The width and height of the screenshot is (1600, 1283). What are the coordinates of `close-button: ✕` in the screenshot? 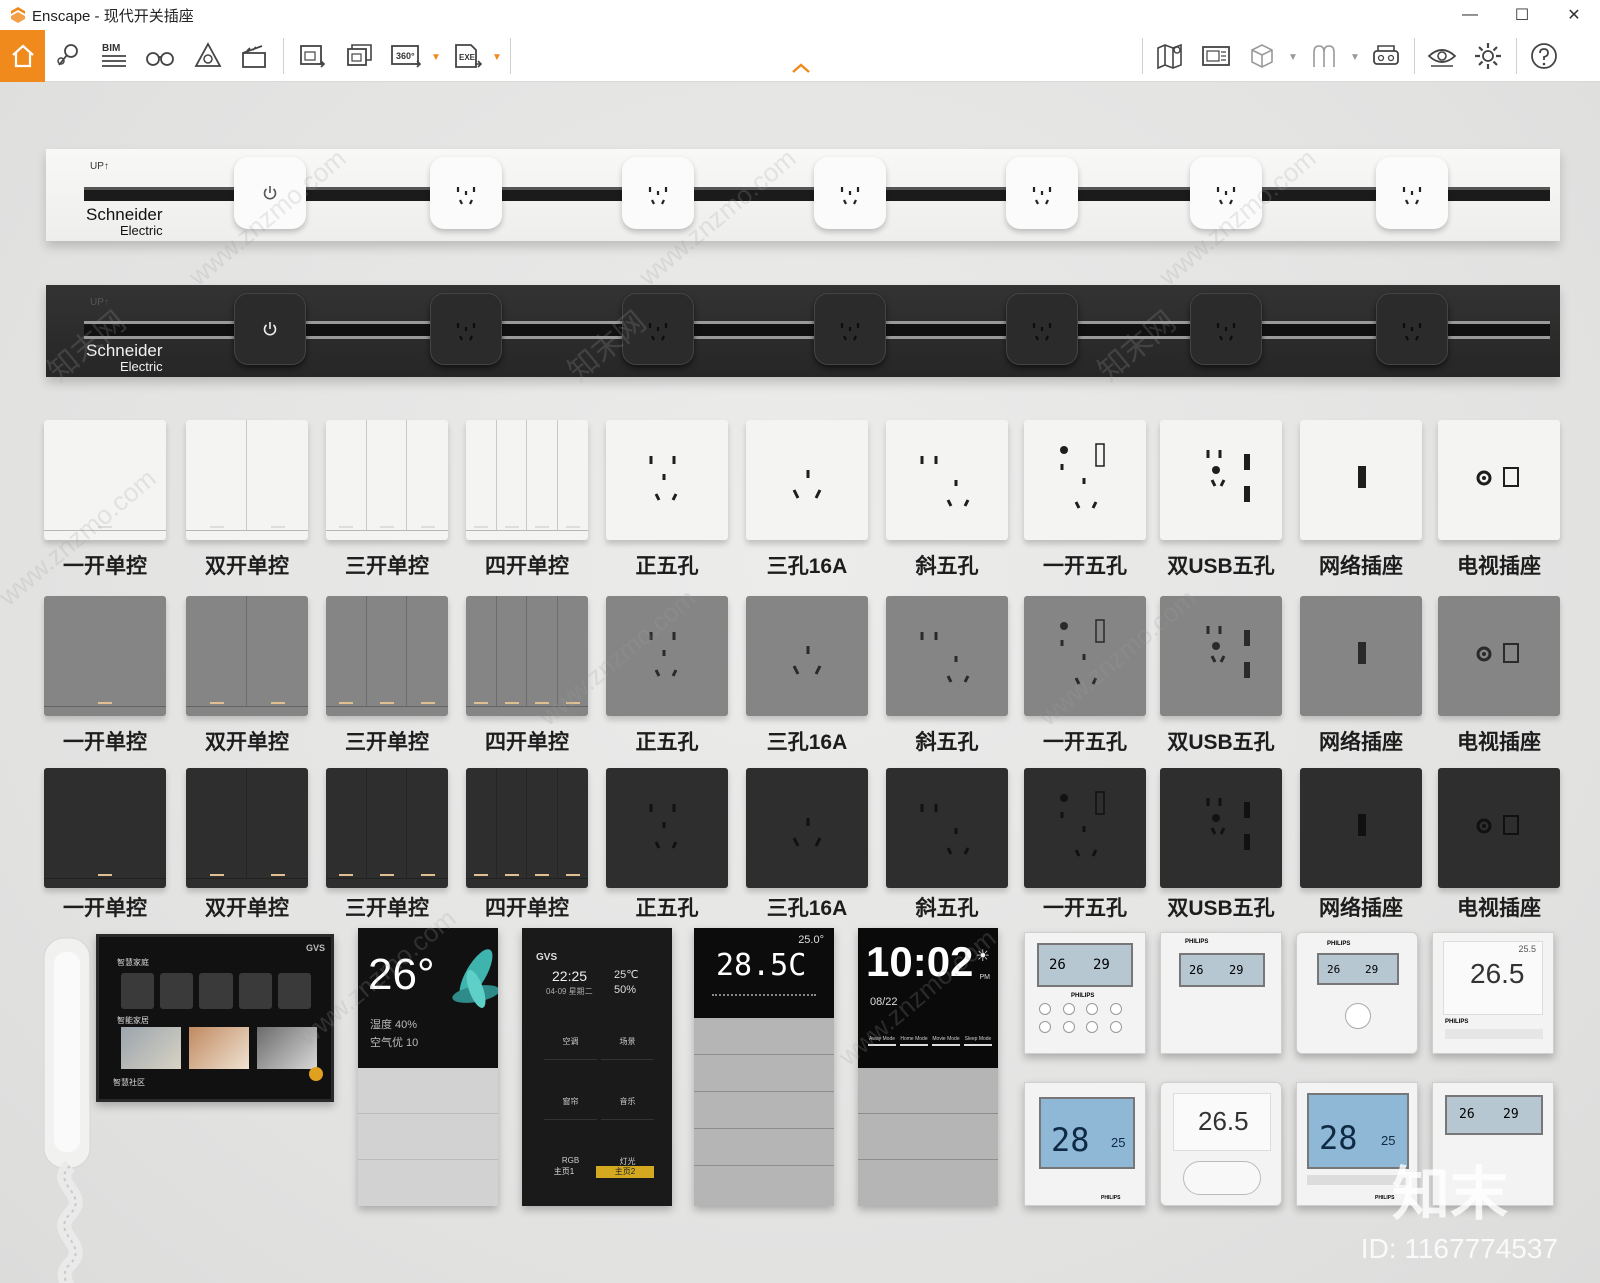 It's located at (1574, 15).